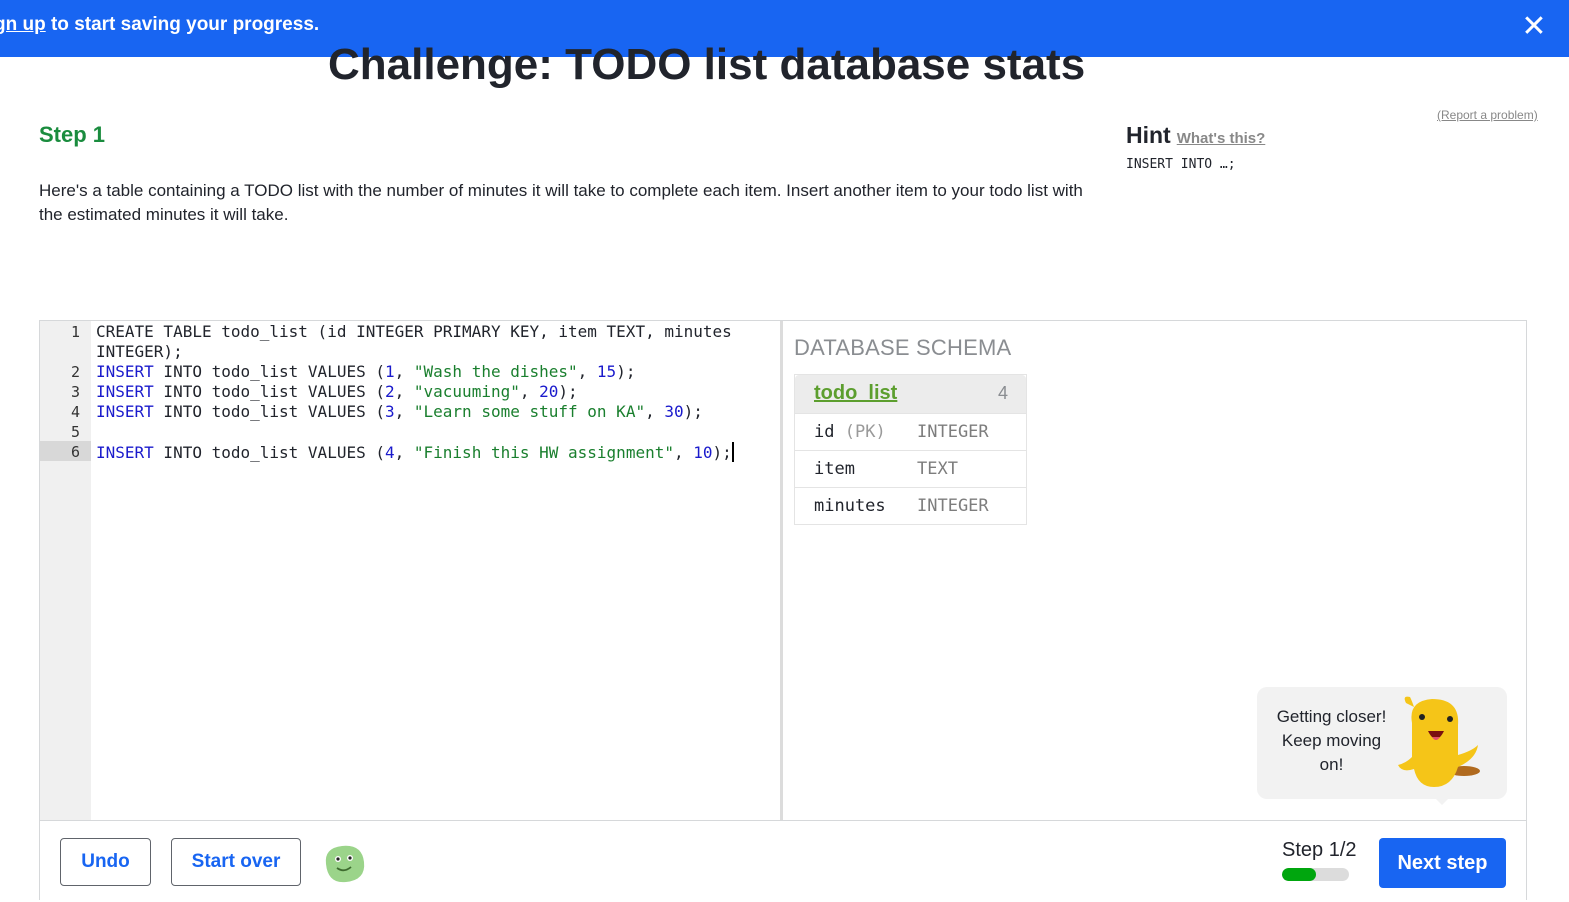 The image size is (1569, 902). I want to click on feedback-message: Getting closer! Keep moving on!, so click(1331, 741).